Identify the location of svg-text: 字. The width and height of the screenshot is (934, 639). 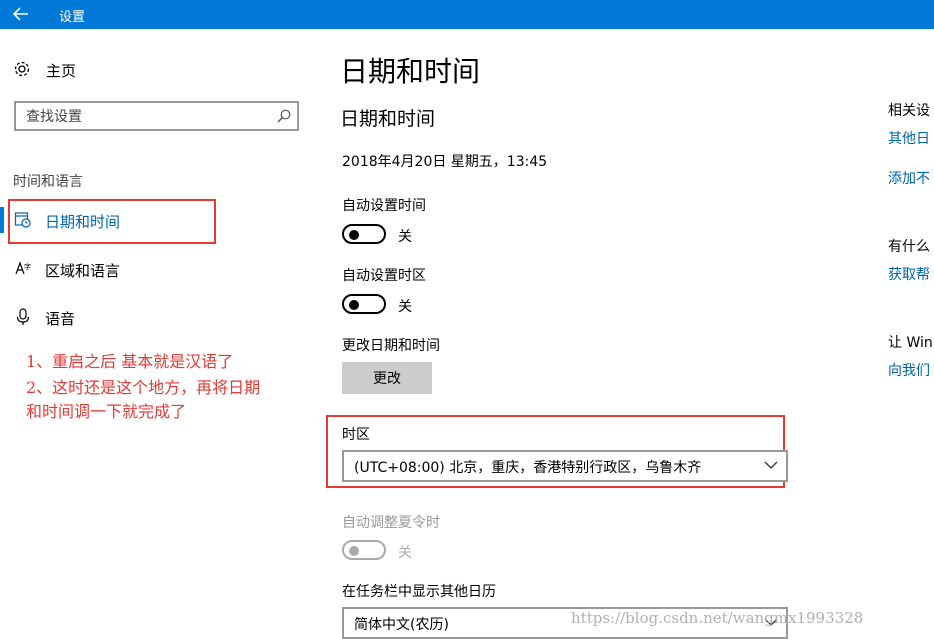
(27, 266).